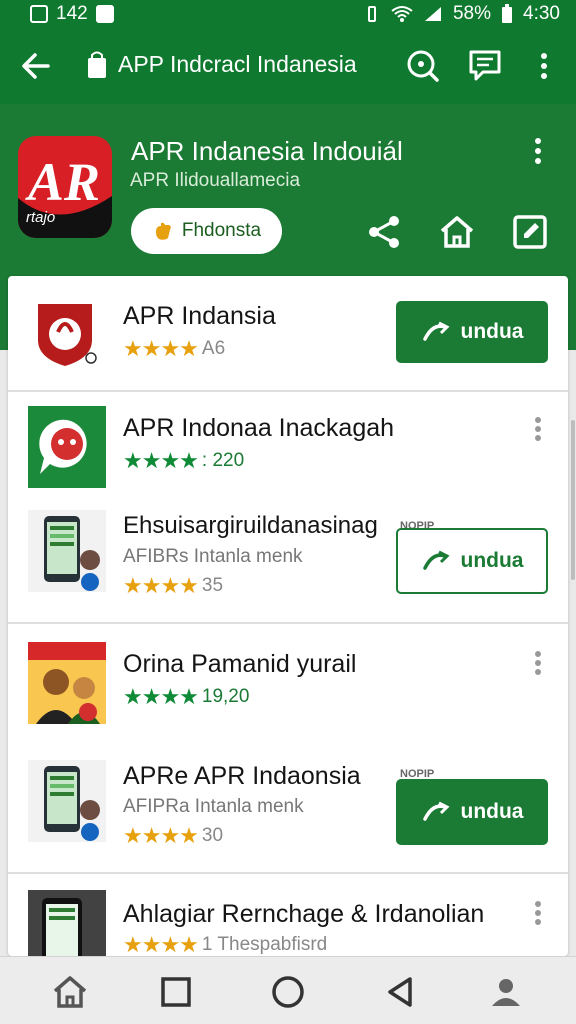 The width and height of the screenshot is (576, 1024). What do you see at coordinates (163, 231) in the screenshot?
I see `hand-icon` at bounding box center [163, 231].